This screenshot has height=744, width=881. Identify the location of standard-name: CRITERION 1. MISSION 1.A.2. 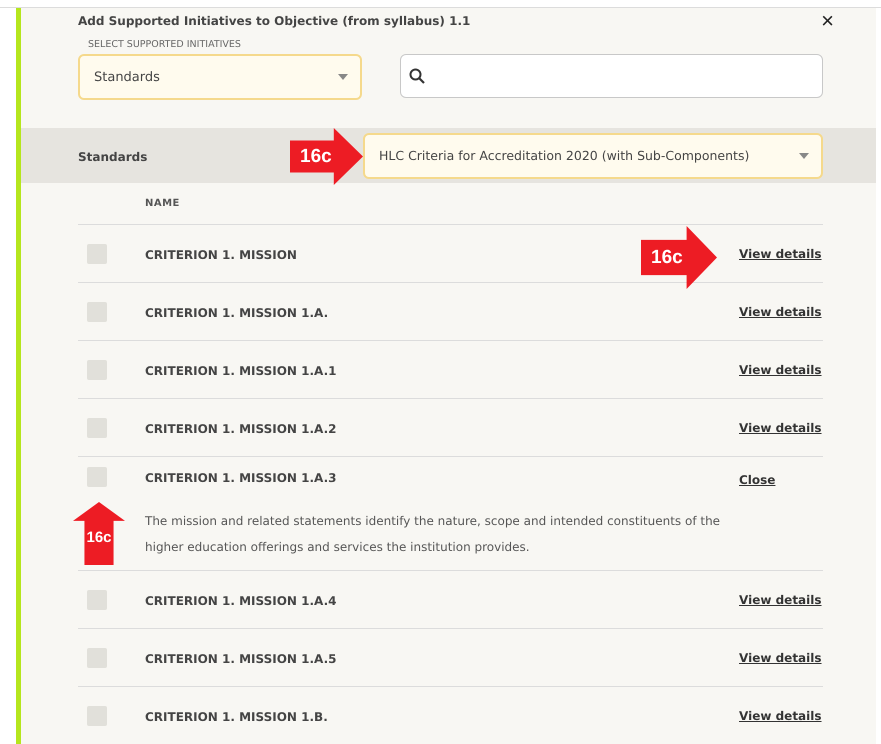
(240, 429).